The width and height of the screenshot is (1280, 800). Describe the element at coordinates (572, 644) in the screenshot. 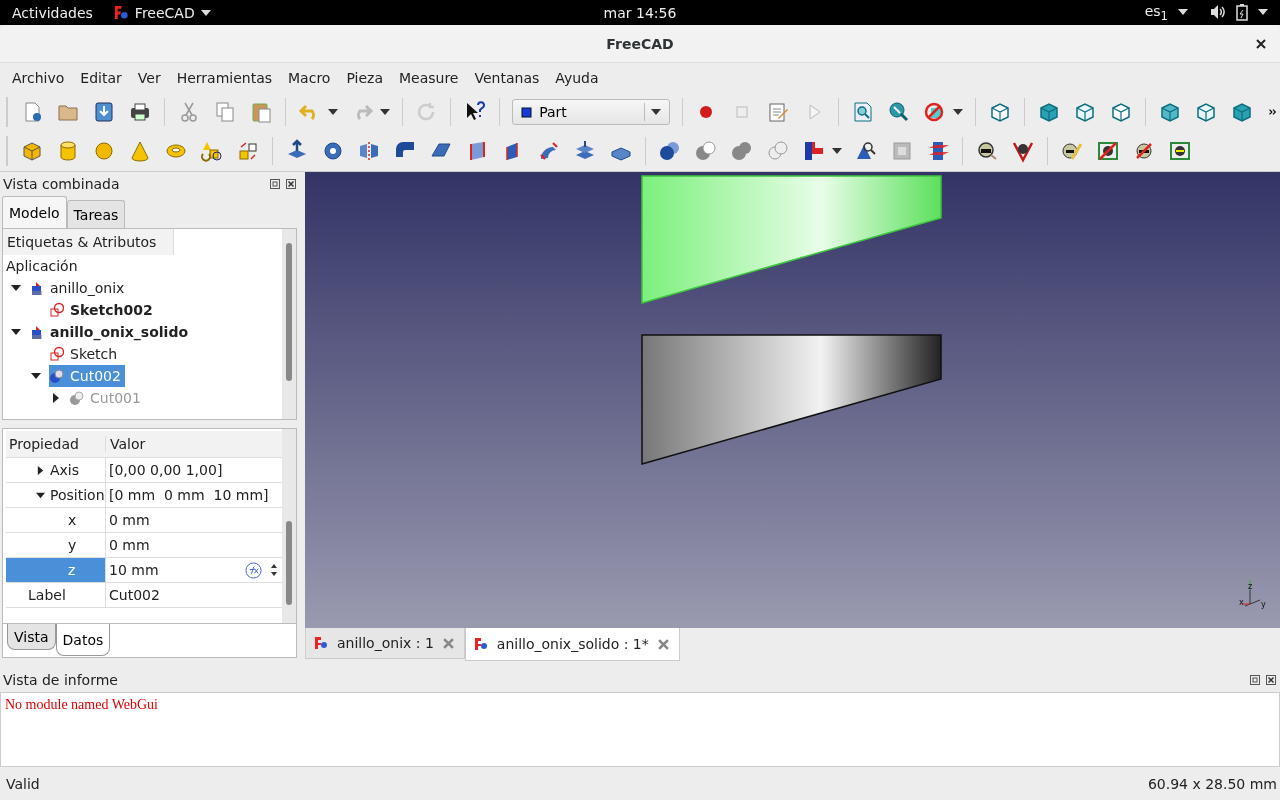

I see `document-tab: anillo_onix_solido : 1*` at that location.